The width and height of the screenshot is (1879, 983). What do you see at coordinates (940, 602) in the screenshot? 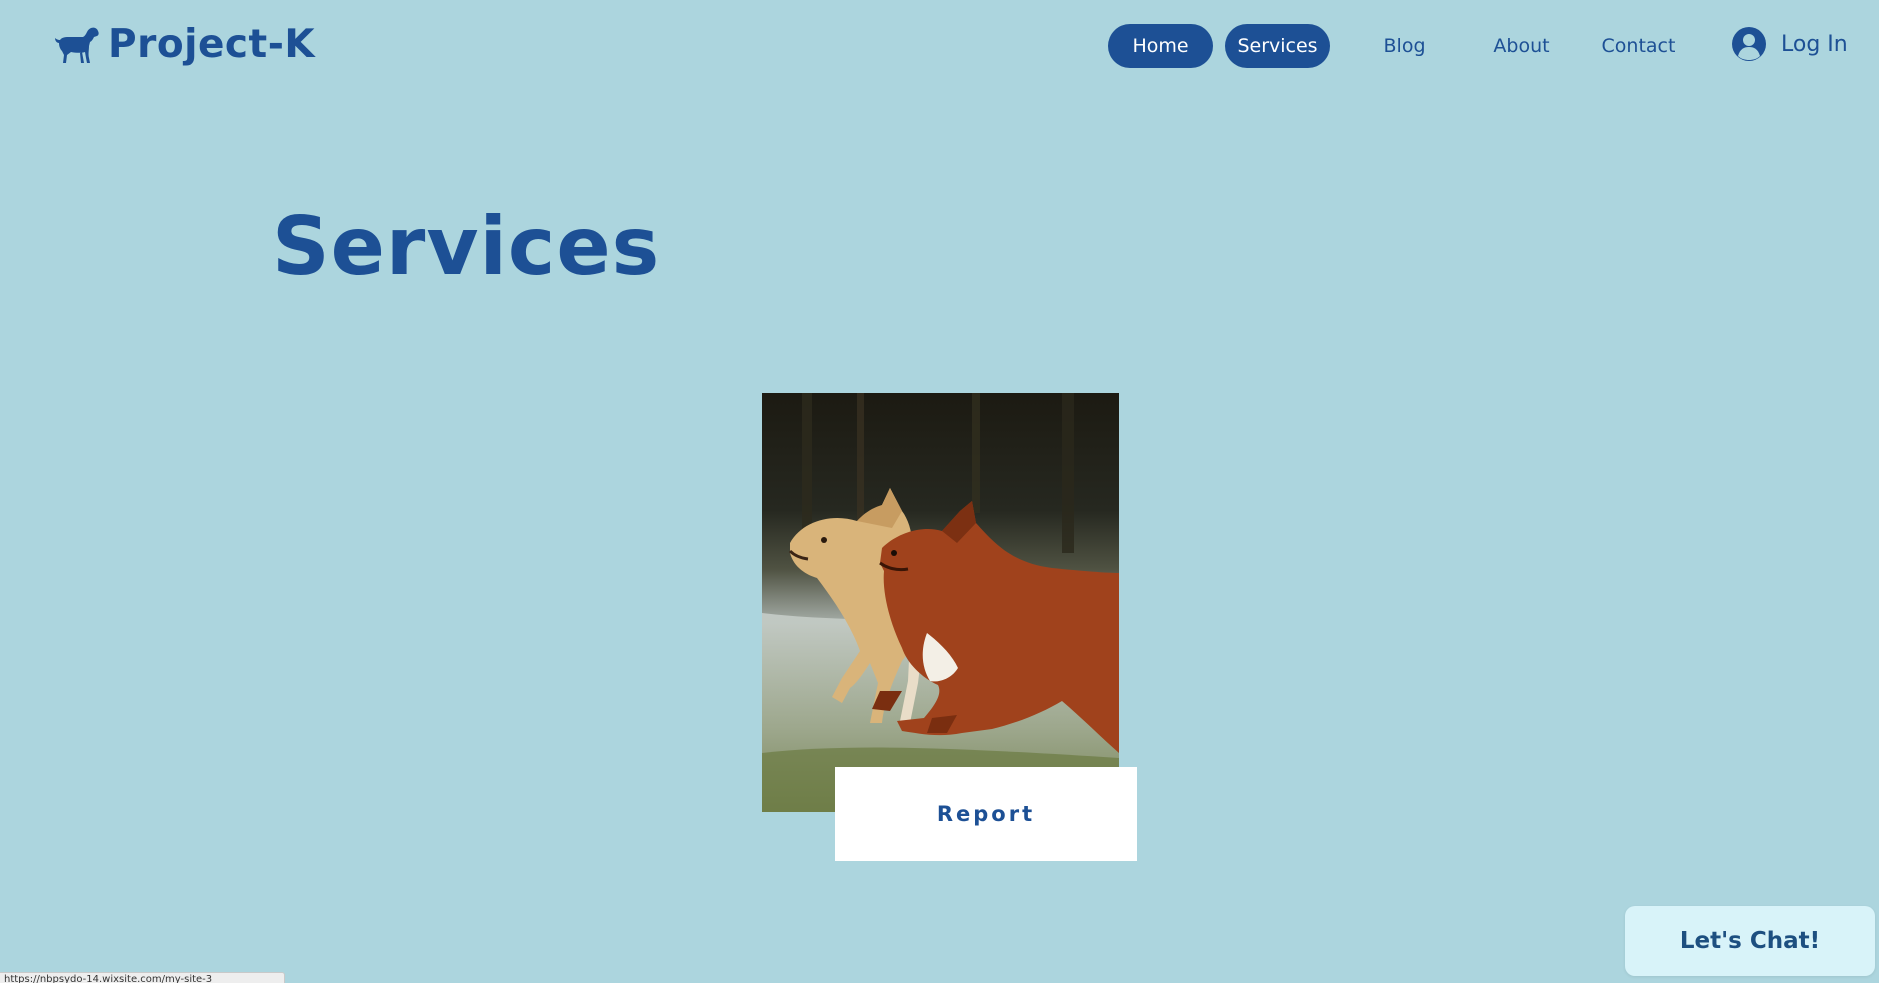
I see `running-dogs-photo` at bounding box center [940, 602].